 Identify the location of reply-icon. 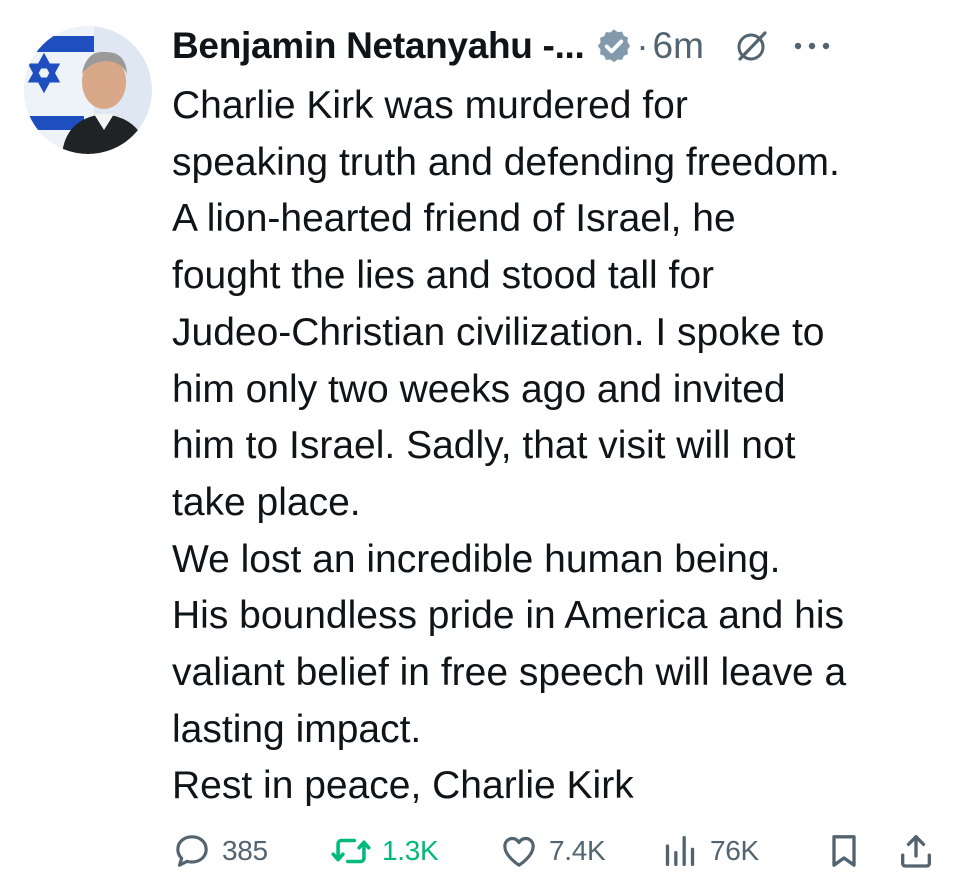
(192, 851).